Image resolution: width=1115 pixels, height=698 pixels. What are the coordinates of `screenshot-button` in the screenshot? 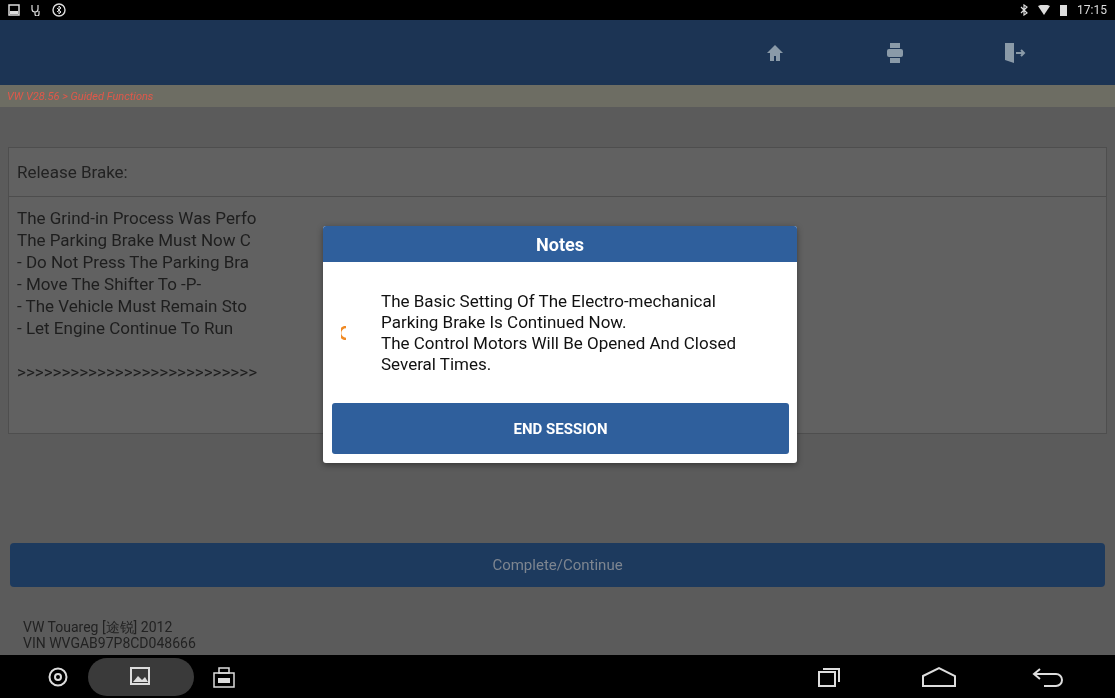 It's located at (141, 676).